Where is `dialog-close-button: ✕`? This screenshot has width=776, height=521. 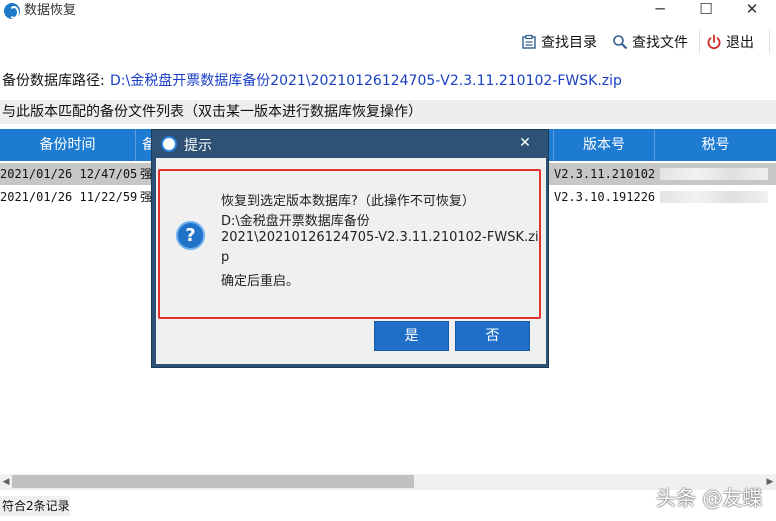 dialog-close-button: ✕ is located at coordinates (525, 144).